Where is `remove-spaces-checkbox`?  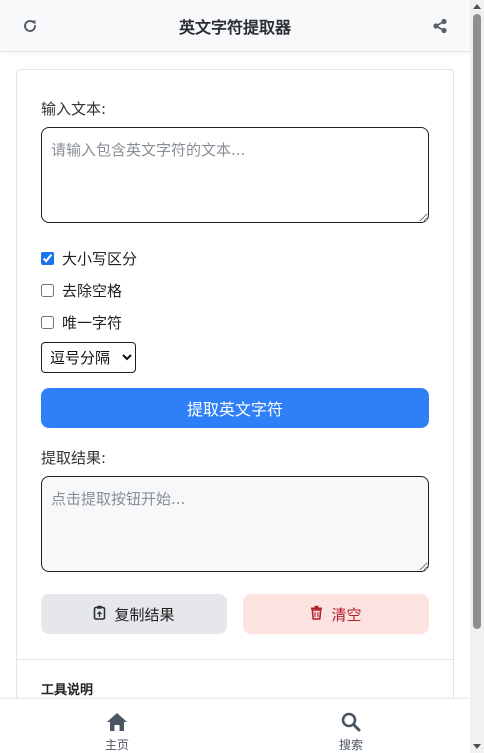 remove-spaces-checkbox is located at coordinates (47, 290).